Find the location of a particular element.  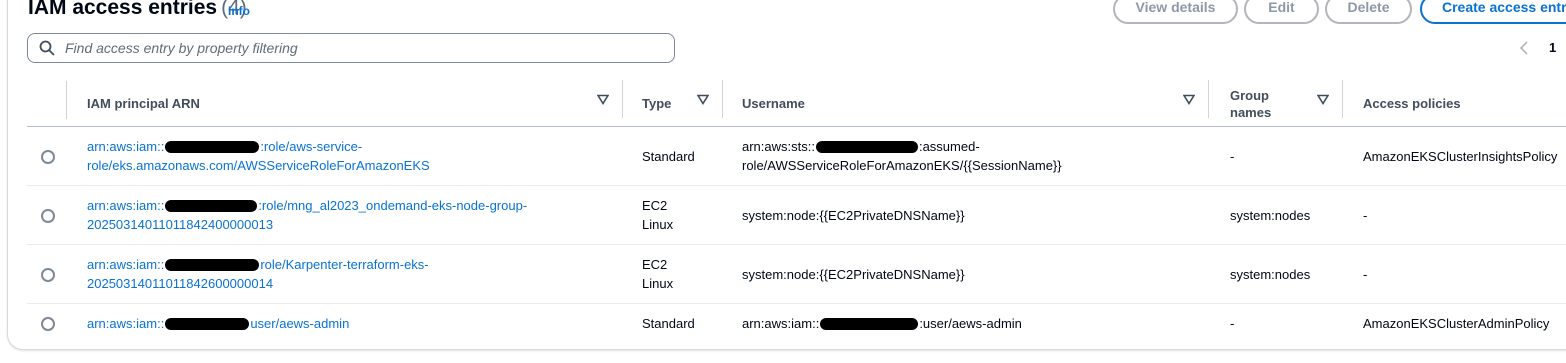

group-names-line2: names is located at coordinates (1251, 112).